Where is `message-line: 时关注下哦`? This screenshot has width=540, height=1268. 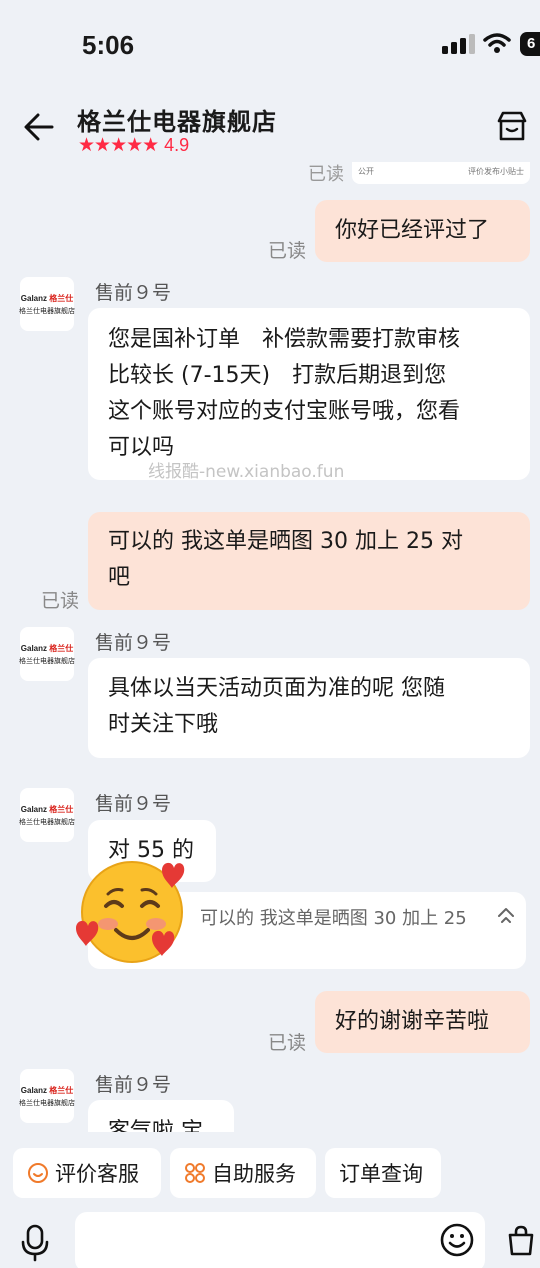 message-line: 时关注下哦 is located at coordinates (163, 724).